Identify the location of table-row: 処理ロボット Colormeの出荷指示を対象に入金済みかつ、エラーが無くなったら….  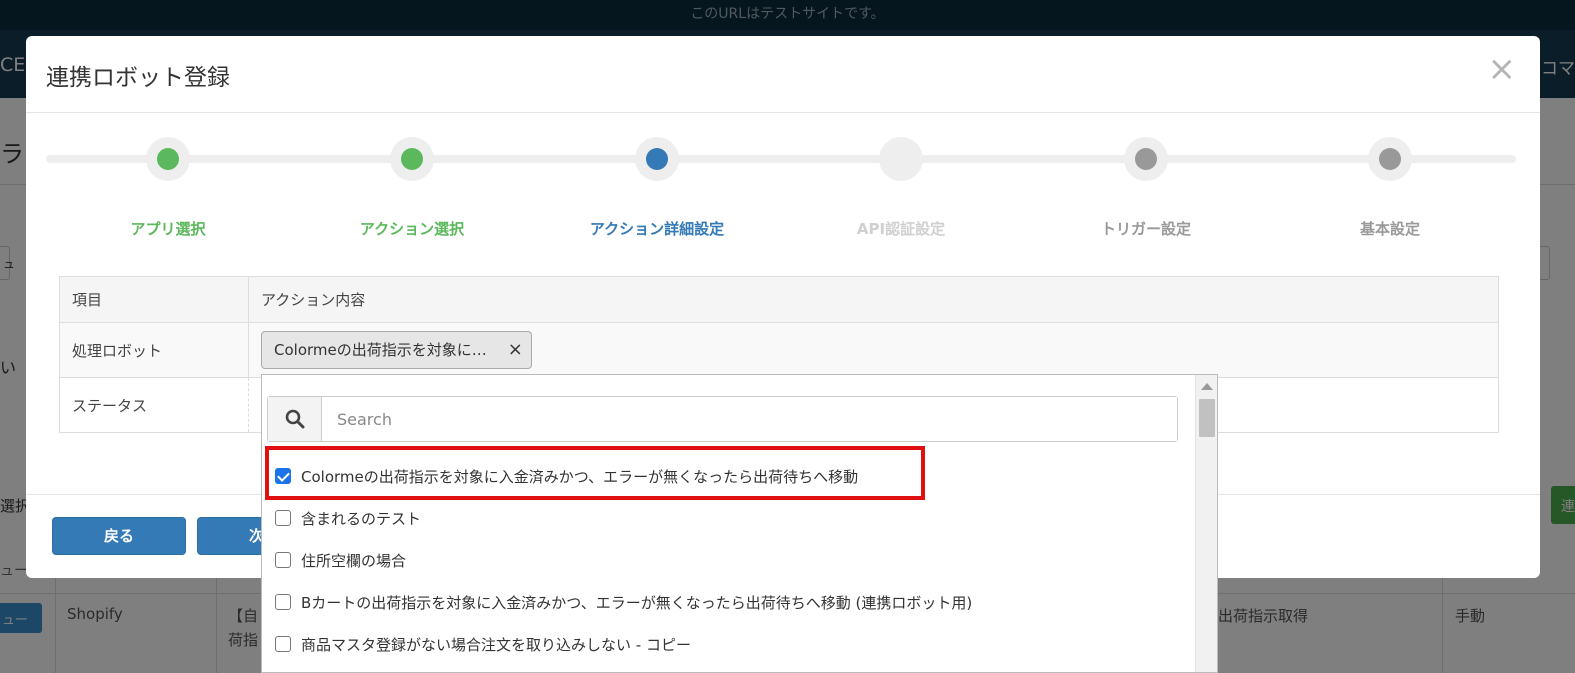
(779, 350).